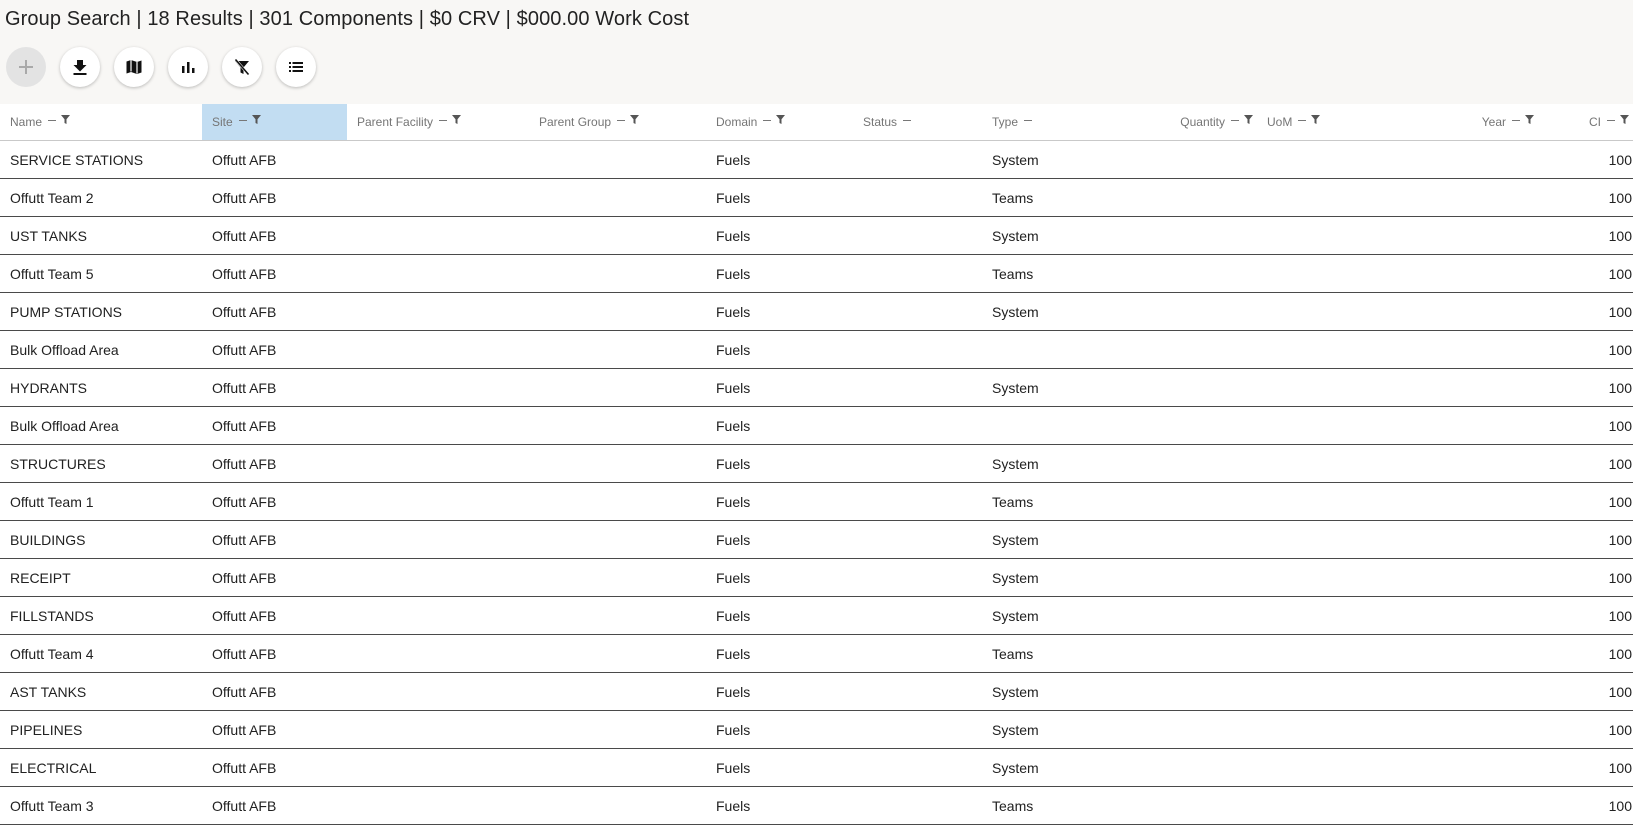  Describe the element at coordinates (816, 729) in the screenshot. I see `table-row: PIPELINES Offutt AFB Fuels System 100` at that location.